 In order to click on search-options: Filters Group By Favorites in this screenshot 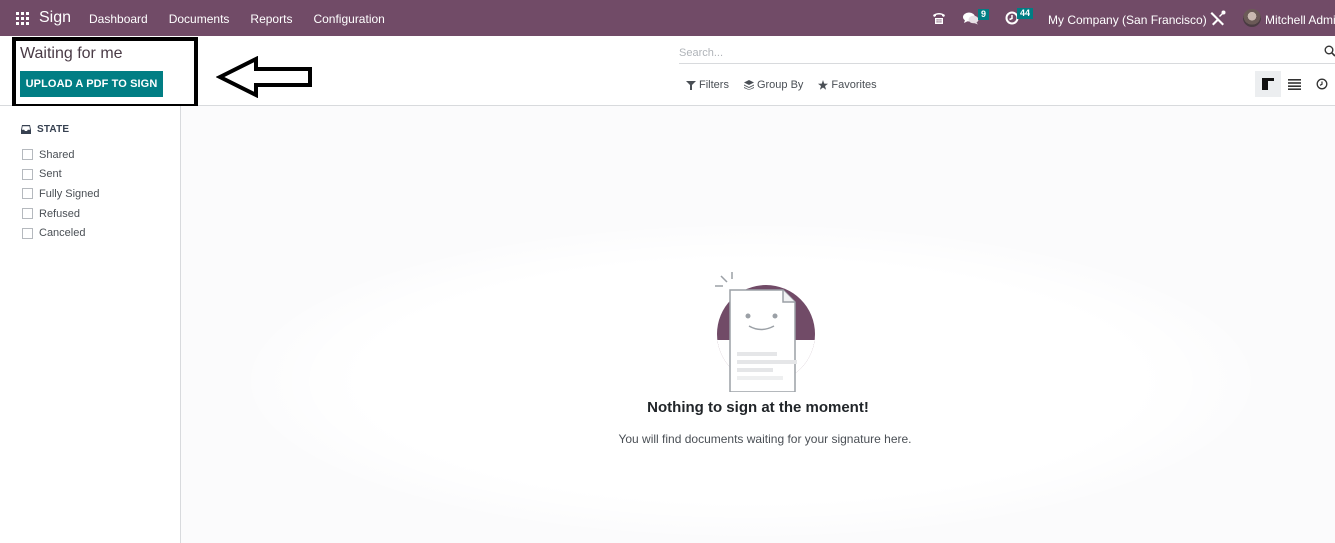, I will do `click(781, 85)`.